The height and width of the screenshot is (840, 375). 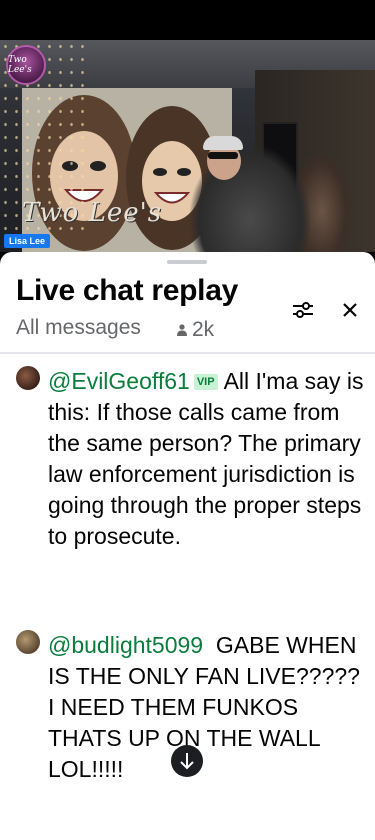 I want to click on streamer-name-tag: Lisa Lee, so click(x=27, y=241).